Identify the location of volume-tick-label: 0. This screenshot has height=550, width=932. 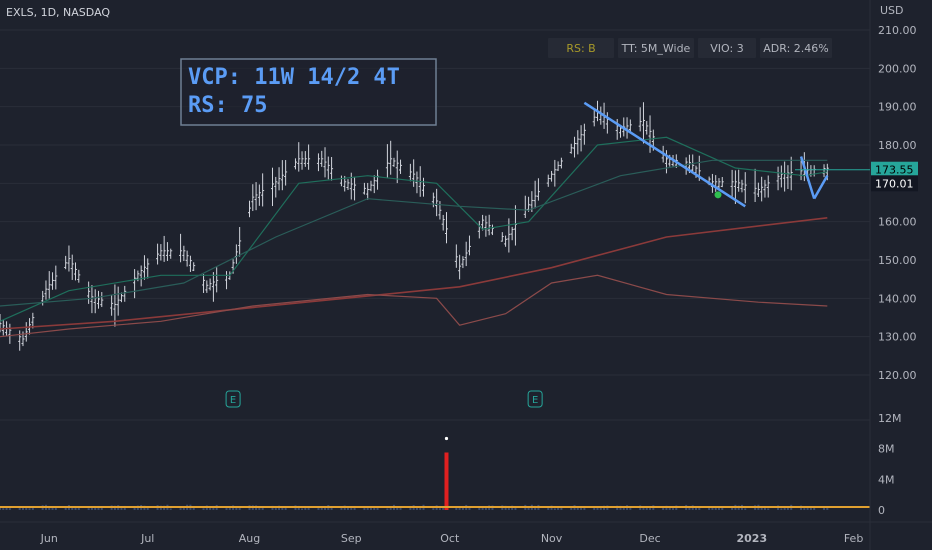
(881, 510).